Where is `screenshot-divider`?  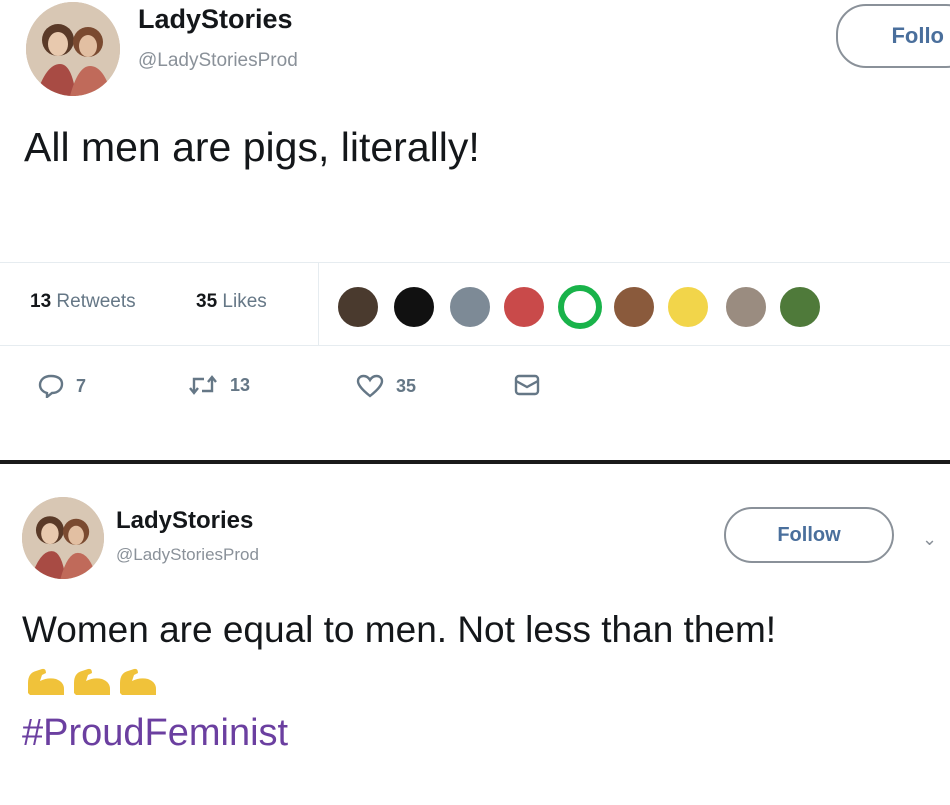
screenshot-divider is located at coordinates (475, 462).